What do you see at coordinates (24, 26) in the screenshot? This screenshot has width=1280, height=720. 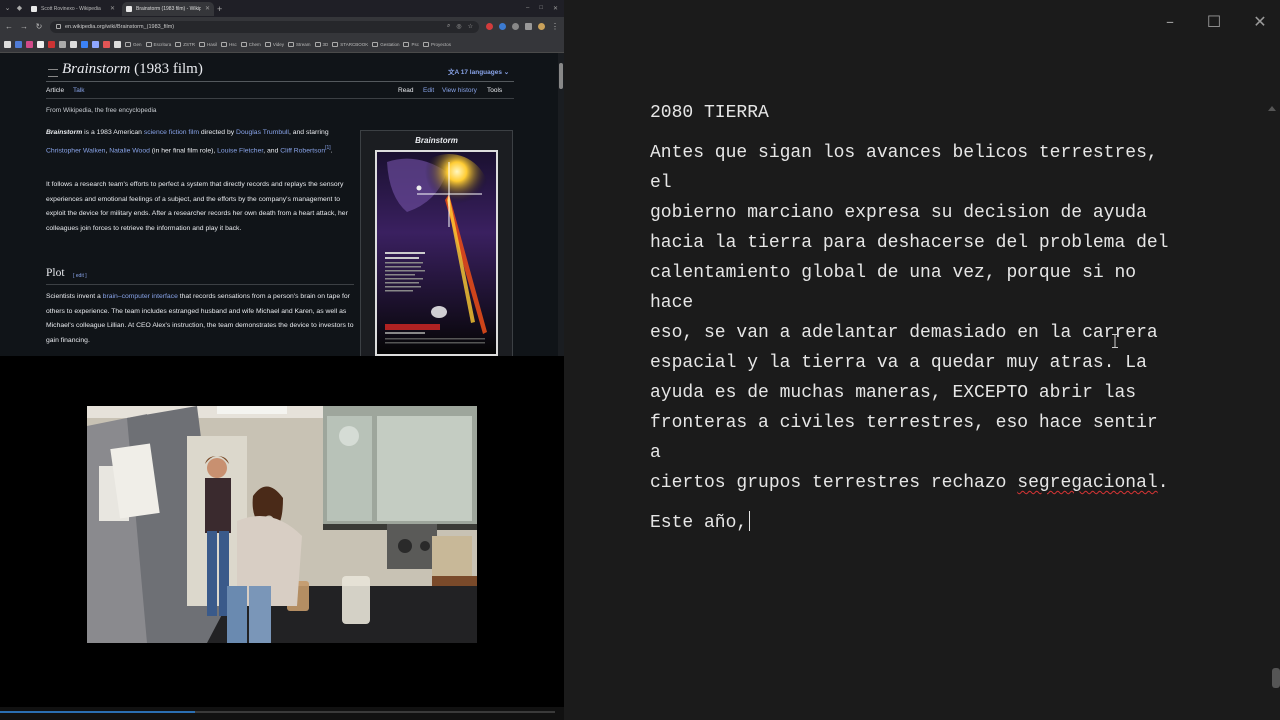 I see `forward-icon: →` at bounding box center [24, 26].